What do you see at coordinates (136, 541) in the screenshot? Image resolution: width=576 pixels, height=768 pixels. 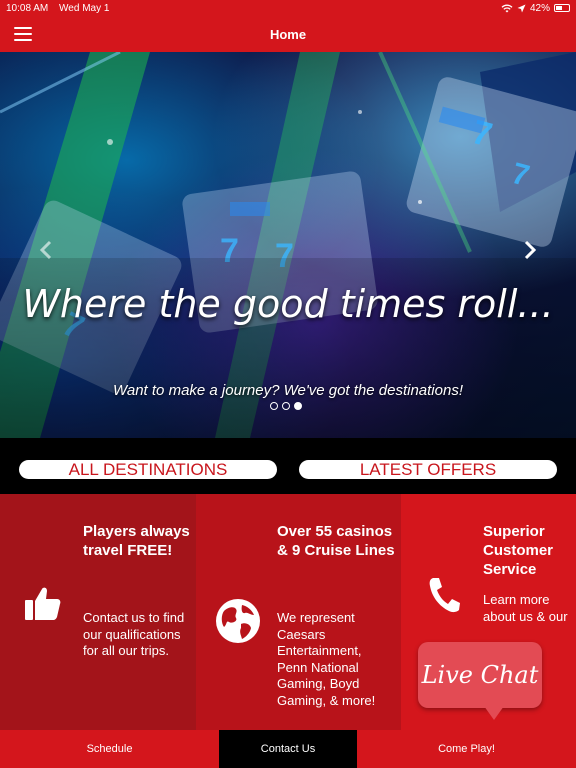 I see `feature-title: Players always travel FREE!` at bounding box center [136, 541].